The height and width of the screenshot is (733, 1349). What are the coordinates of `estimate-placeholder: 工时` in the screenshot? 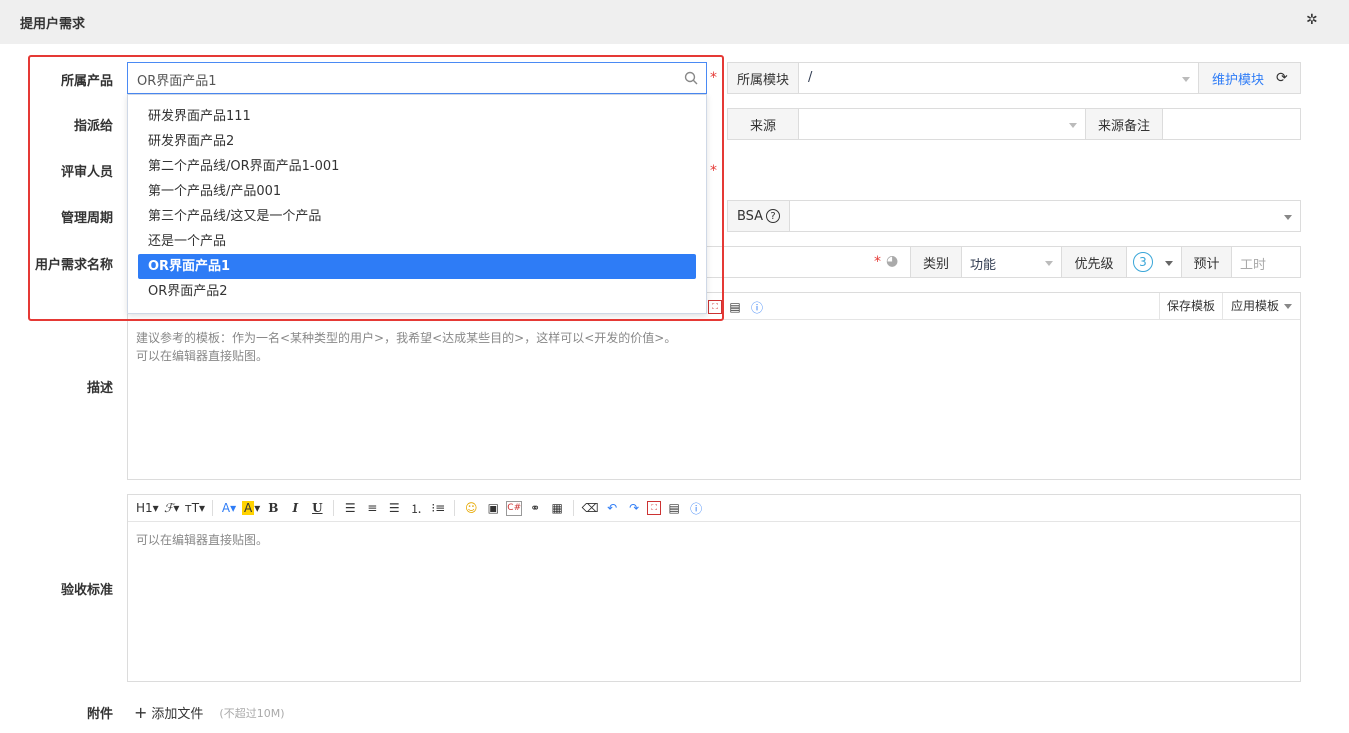 It's located at (1253, 265).